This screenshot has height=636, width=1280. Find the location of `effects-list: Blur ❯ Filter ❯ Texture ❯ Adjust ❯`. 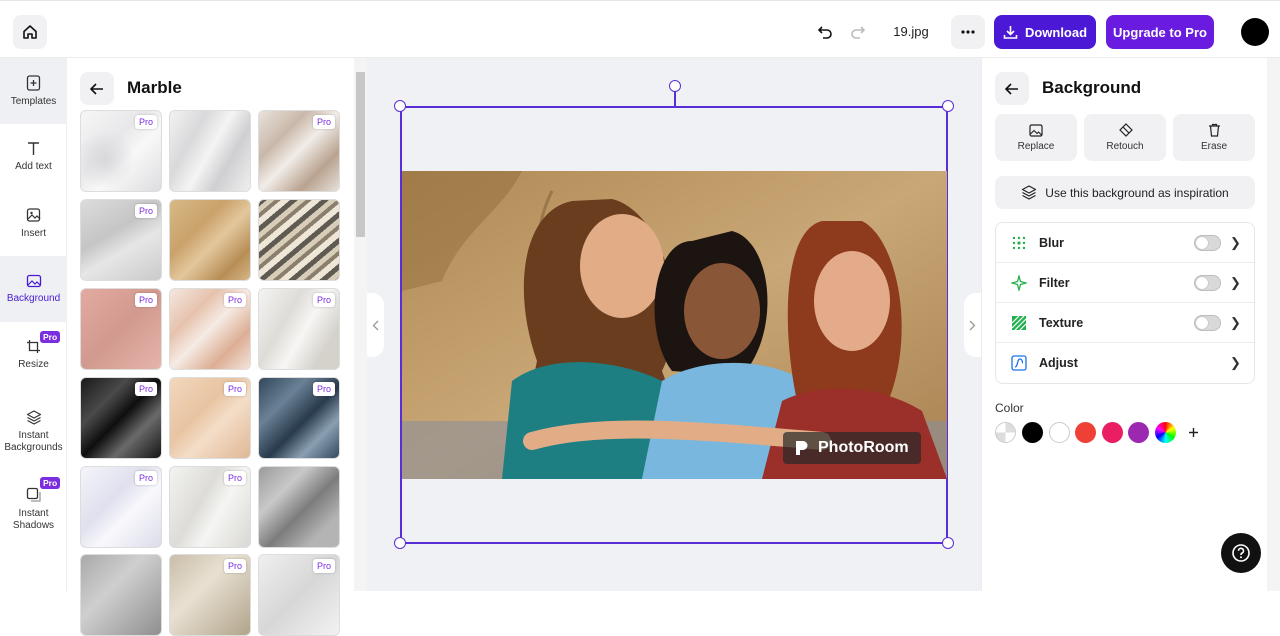

effects-list: Blur ❯ Filter ❯ Texture ❯ Adjust ❯ is located at coordinates (1125, 303).